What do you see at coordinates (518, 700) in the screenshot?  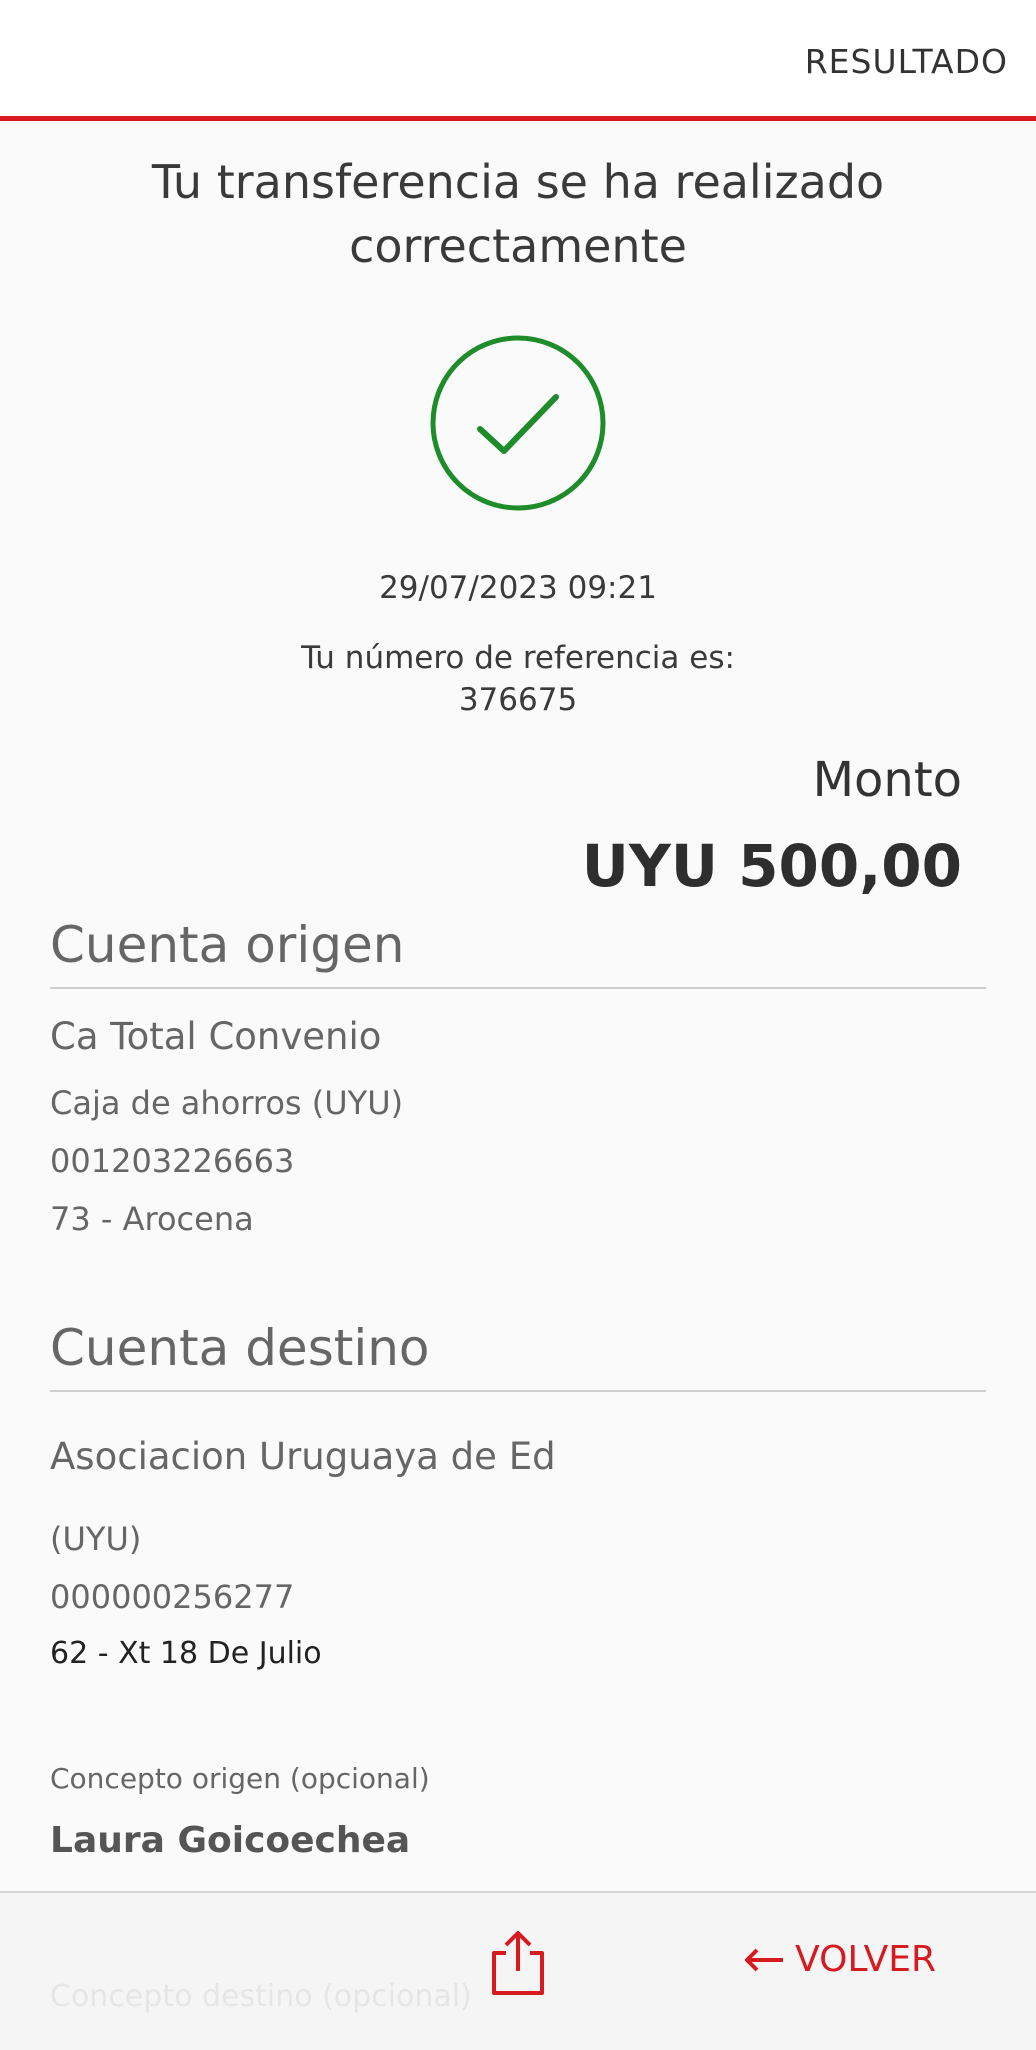 I see `reference-number: 376675` at bounding box center [518, 700].